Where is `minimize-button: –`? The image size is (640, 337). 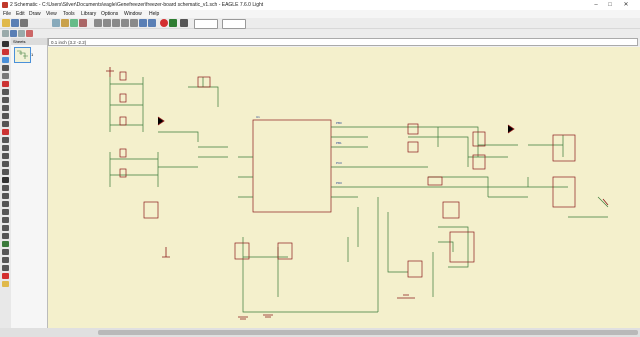
minimize-button: – is located at coordinates (596, 5).